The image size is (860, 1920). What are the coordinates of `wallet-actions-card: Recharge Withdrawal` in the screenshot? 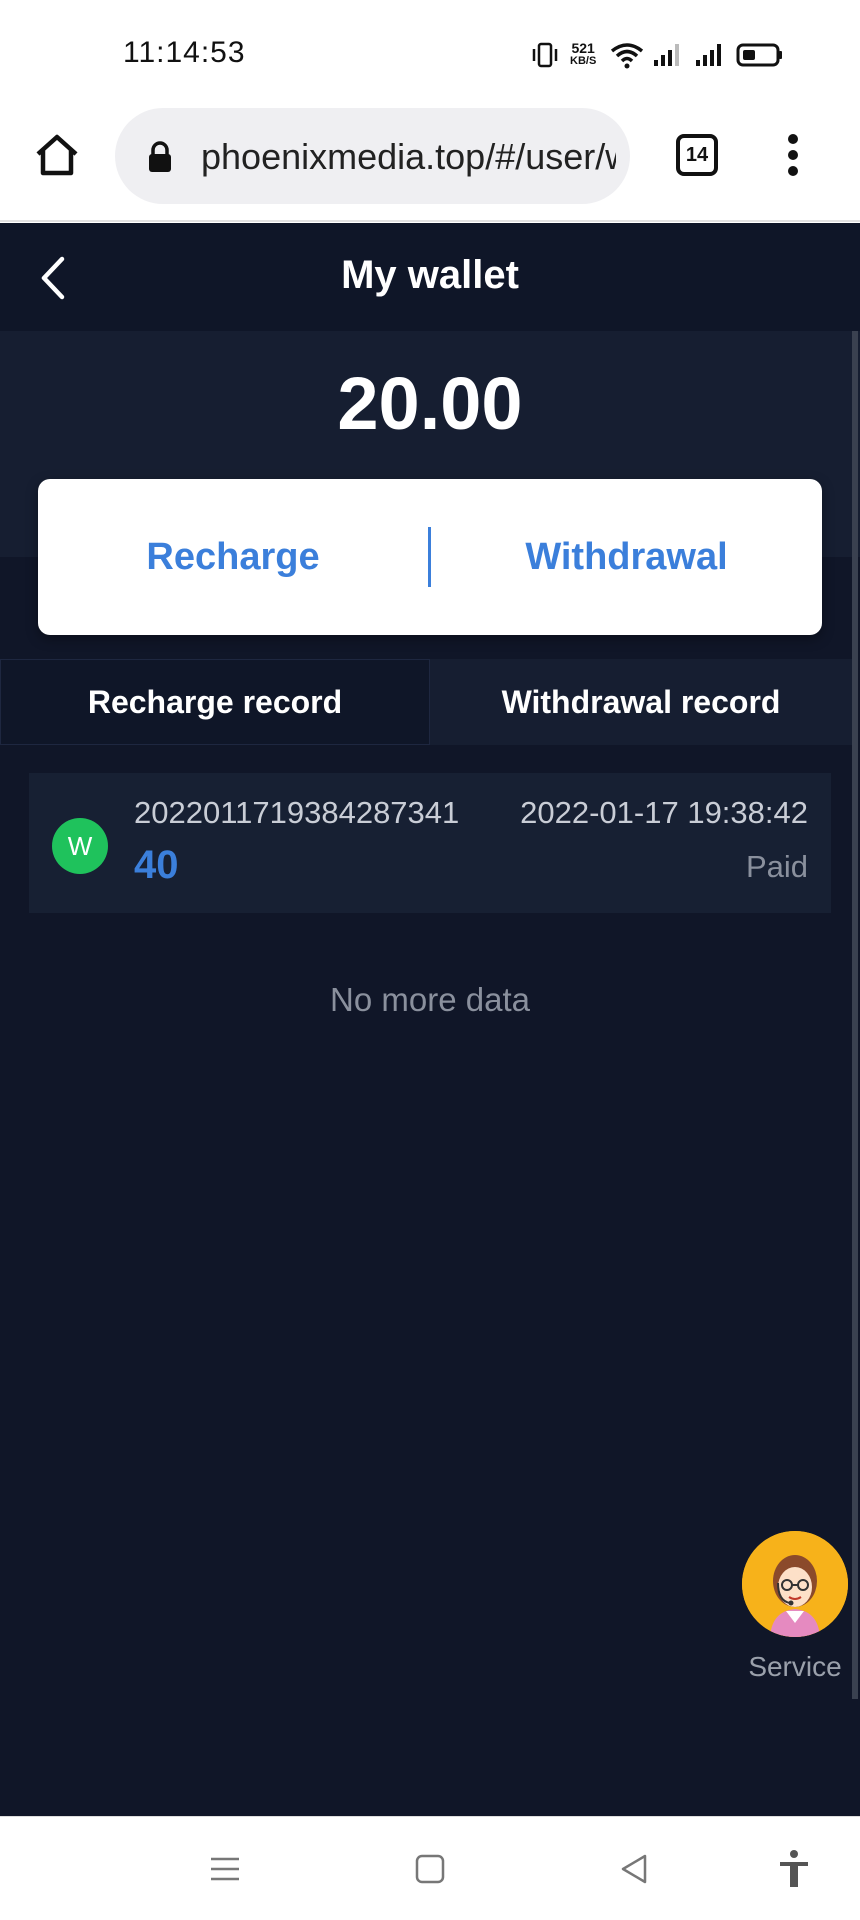 It's located at (430, 557).